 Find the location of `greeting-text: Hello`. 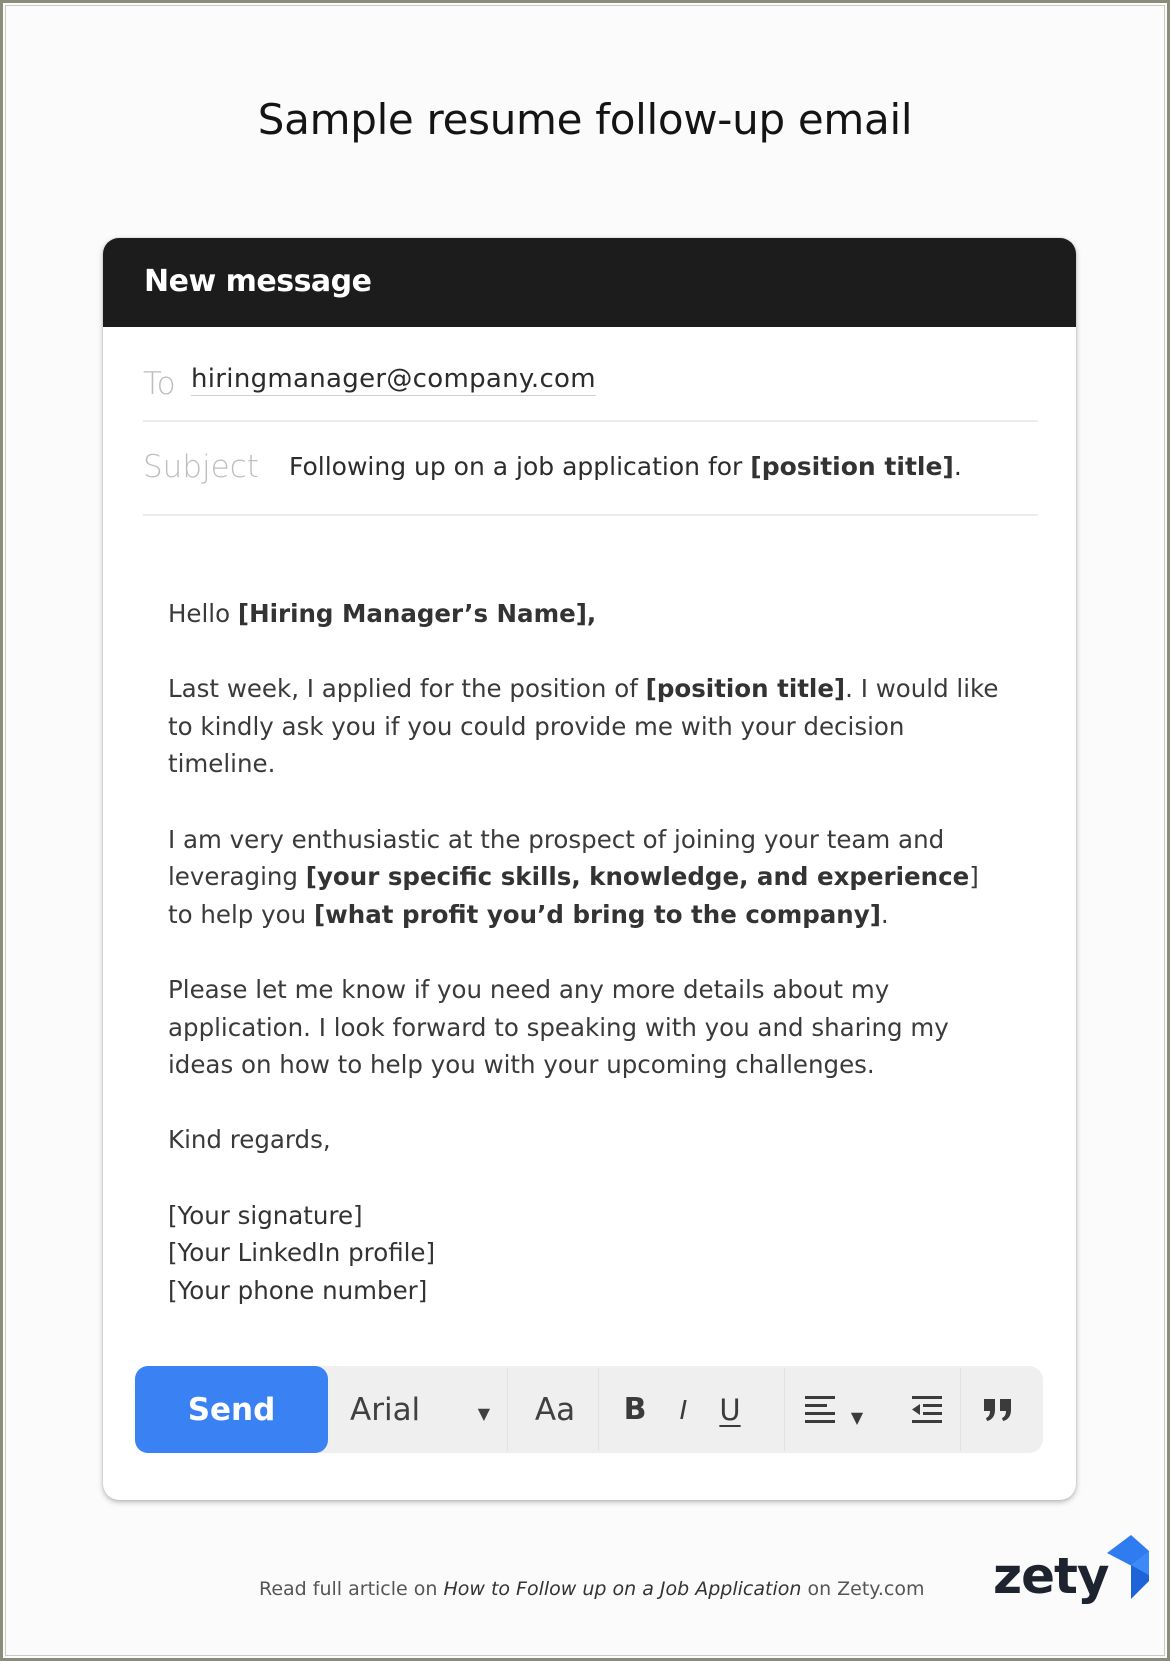

greeting-text: Hello is located at coordinates (203, 613).